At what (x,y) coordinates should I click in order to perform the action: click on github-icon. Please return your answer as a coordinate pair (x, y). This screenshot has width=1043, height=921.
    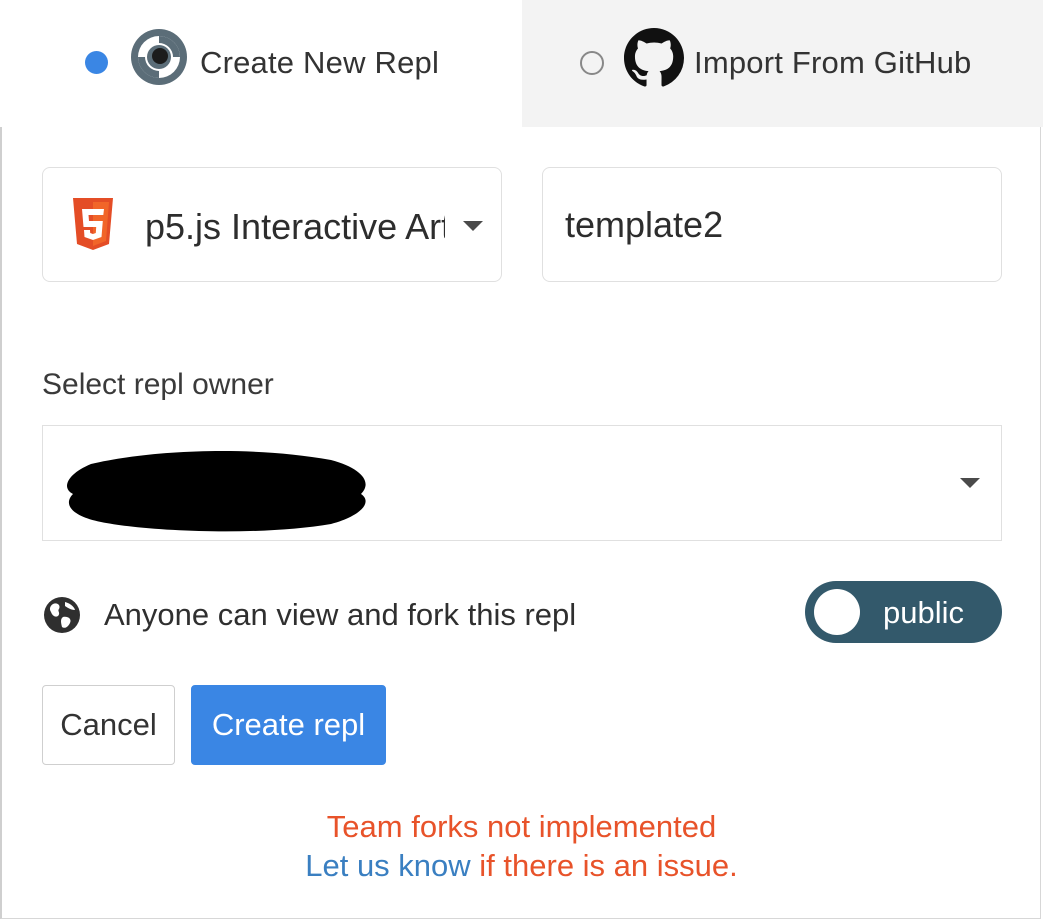
    Looking at the image, I should click on (654, 57).